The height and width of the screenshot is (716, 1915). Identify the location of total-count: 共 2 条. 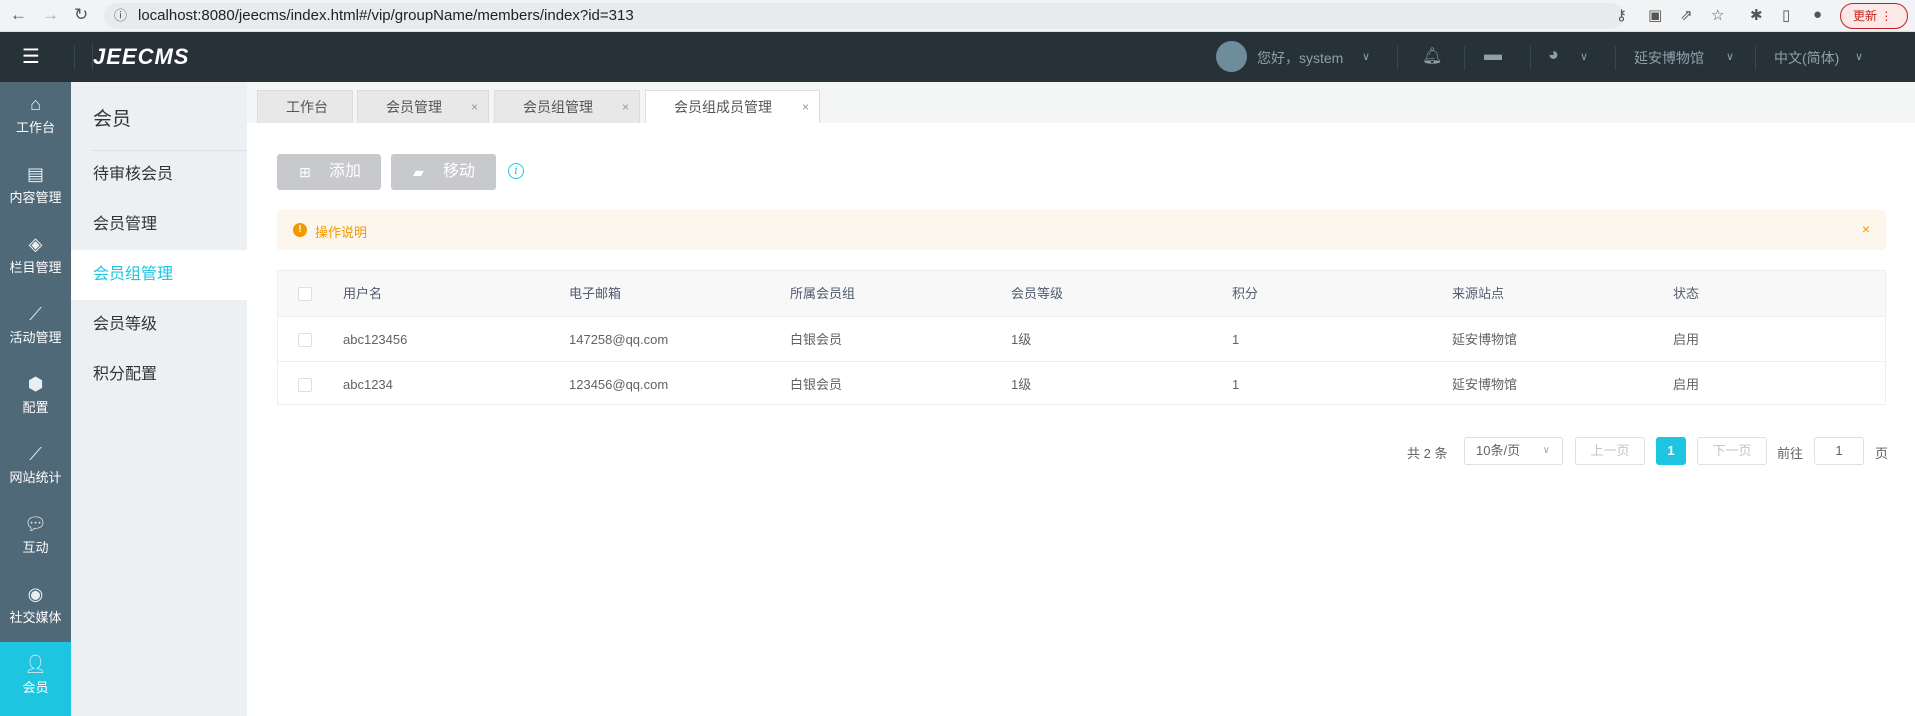
(1427, 453).